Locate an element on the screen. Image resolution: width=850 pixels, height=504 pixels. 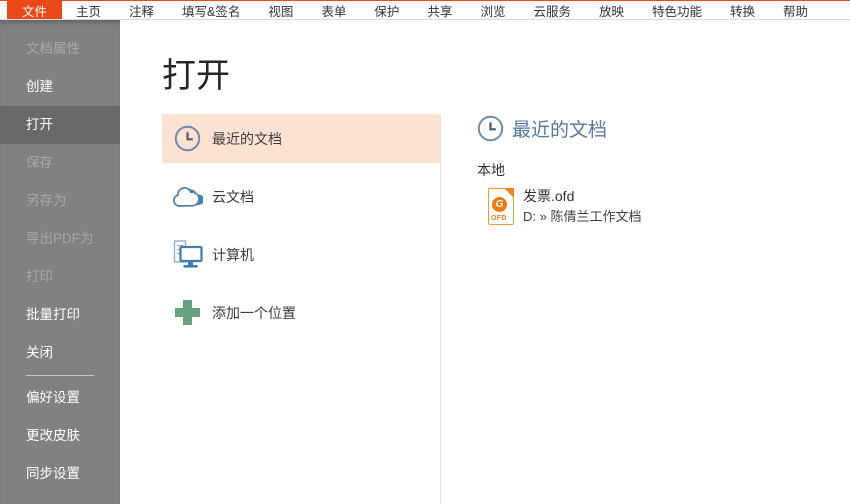
tab-home: 主页 is located at coordinates (88, 10).